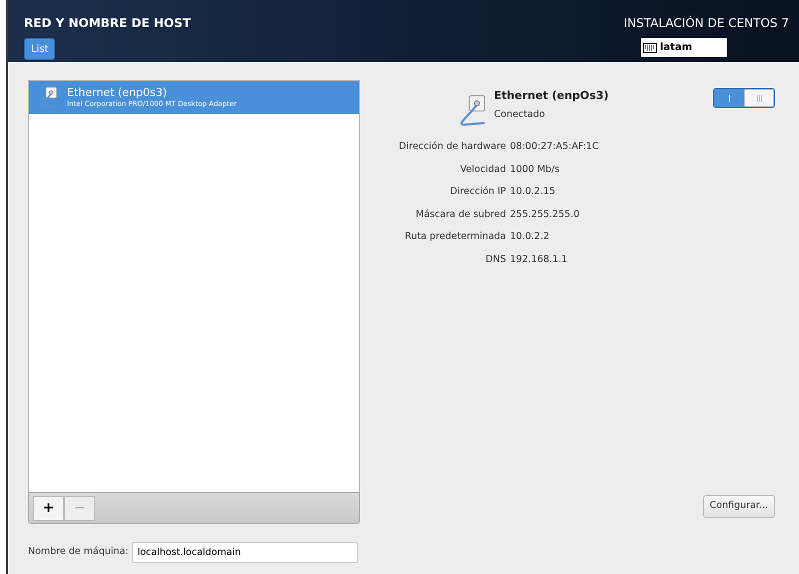 The image size is (799, 574). Describe the element at coordinates (482, 169) in the screenshot. I see `property-label: Velocidad` at that location.